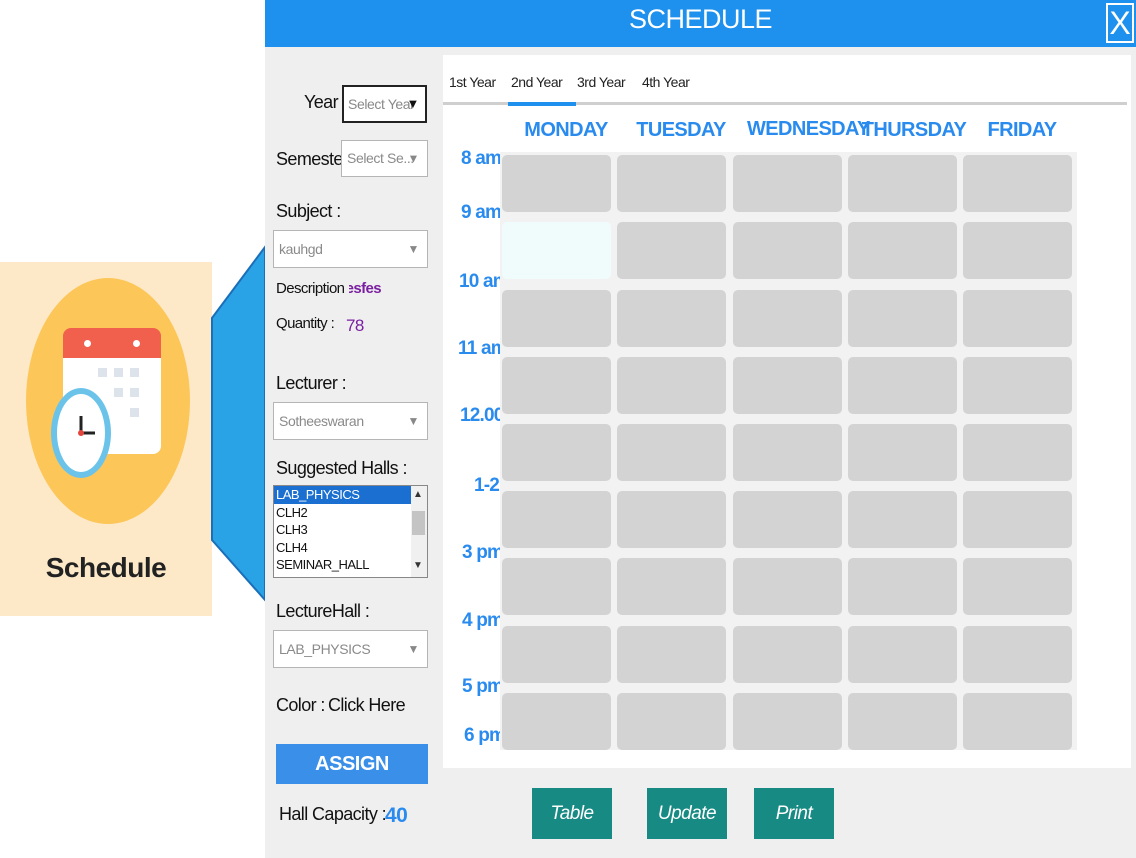  I want to click on description-value: esfes, so click(365, 288).